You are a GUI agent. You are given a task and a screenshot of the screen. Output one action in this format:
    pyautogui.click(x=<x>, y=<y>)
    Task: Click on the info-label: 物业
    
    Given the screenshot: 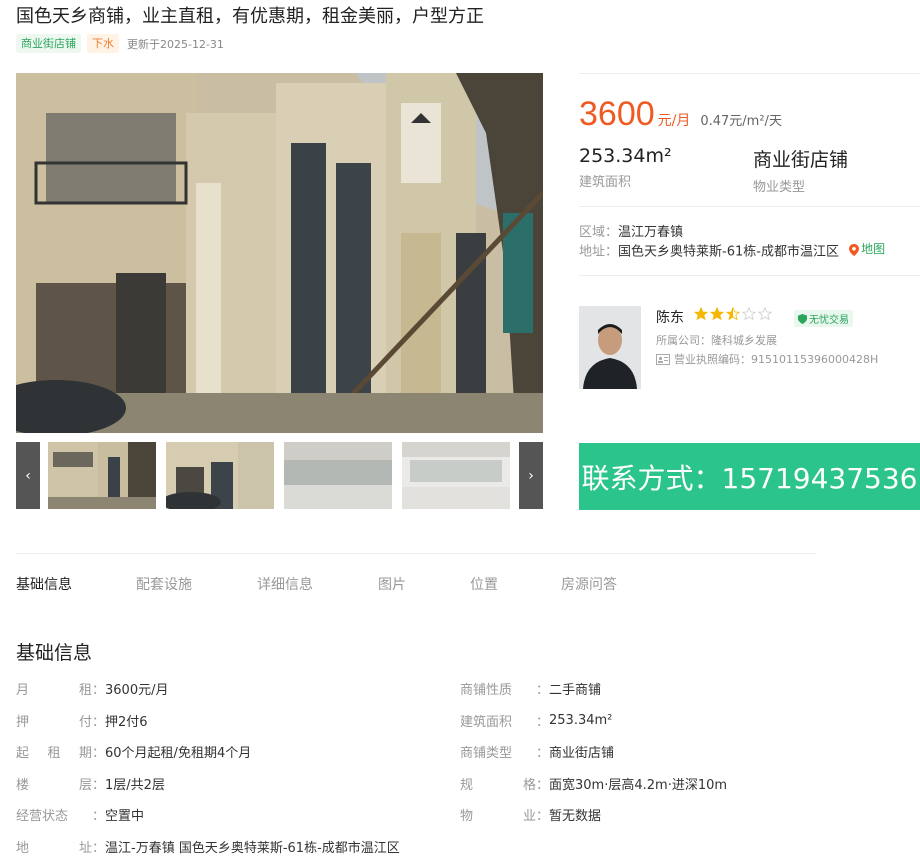 What is the action you would take?
    pyautogui.click(x=498, y=816)
    